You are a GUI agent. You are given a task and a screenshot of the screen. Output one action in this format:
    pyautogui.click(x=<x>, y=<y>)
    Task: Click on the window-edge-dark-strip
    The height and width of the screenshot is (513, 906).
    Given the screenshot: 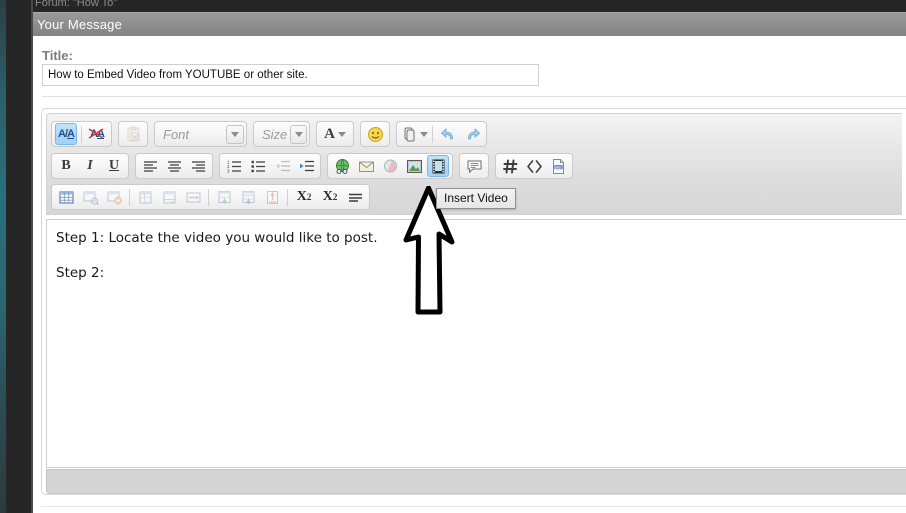 What is the action you would take?
    pyautogui.click(x=18, y=256)
    